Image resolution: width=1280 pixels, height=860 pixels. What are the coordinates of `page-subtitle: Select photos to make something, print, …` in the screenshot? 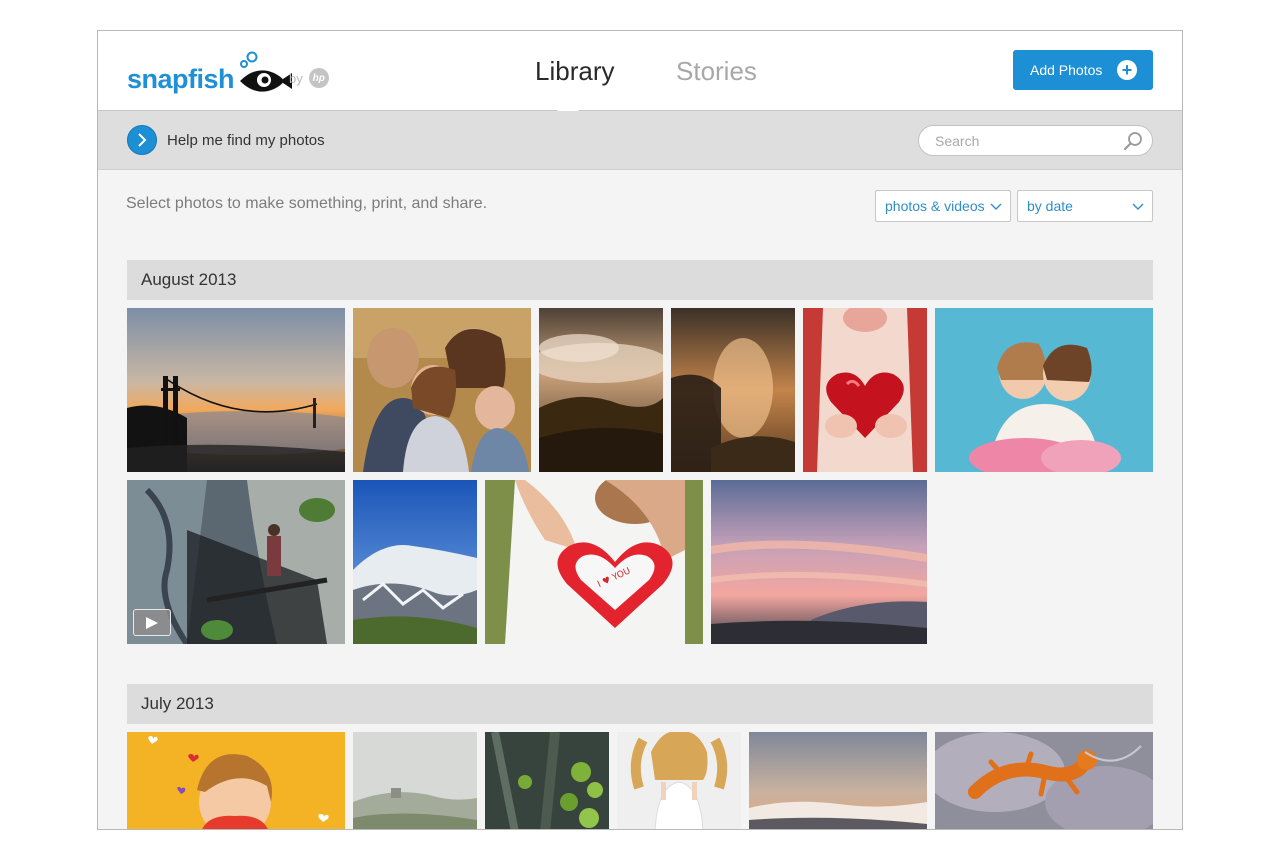 It's located at (307, 203).